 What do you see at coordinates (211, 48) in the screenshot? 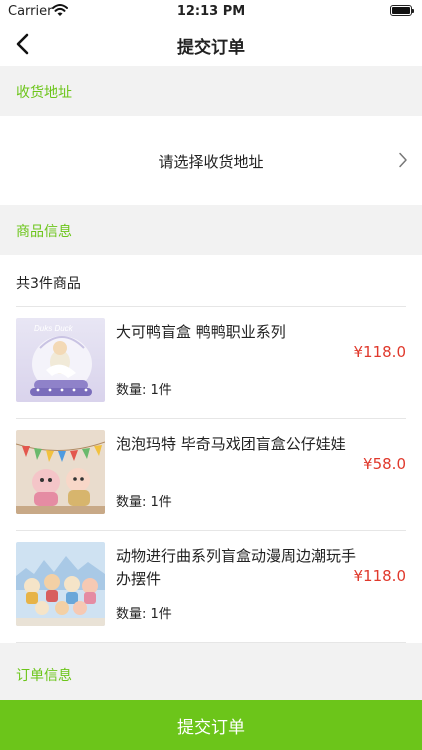
I see `page-title: 提交订单` at bounding box center [211, 48].